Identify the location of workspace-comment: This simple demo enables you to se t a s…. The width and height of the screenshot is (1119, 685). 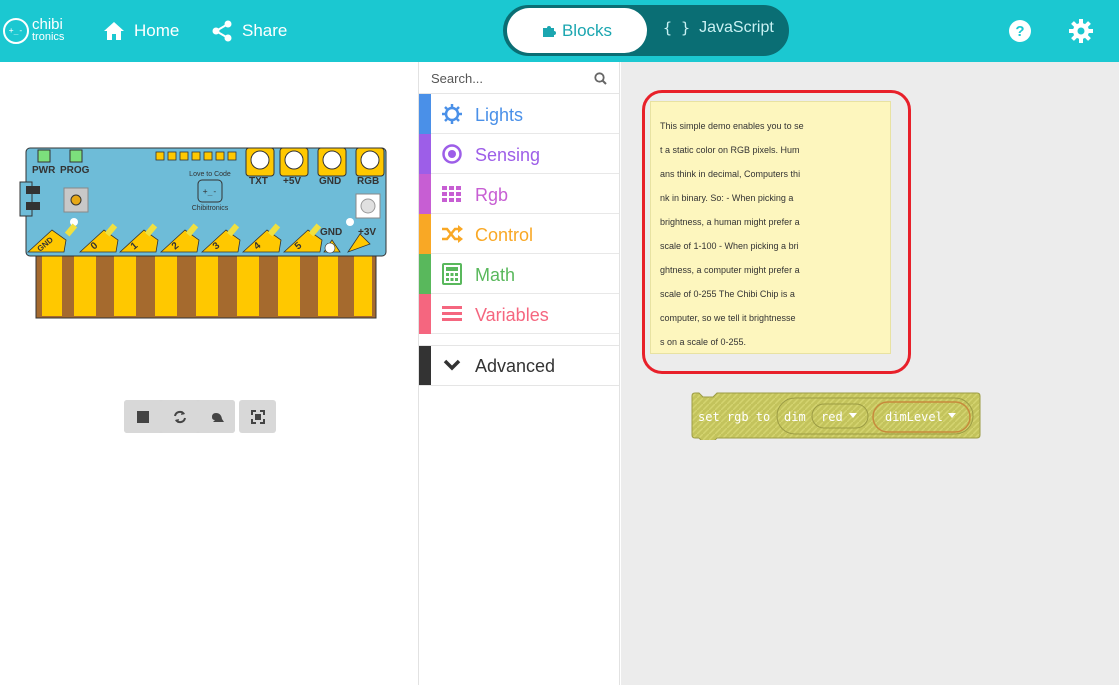
(770, 227).